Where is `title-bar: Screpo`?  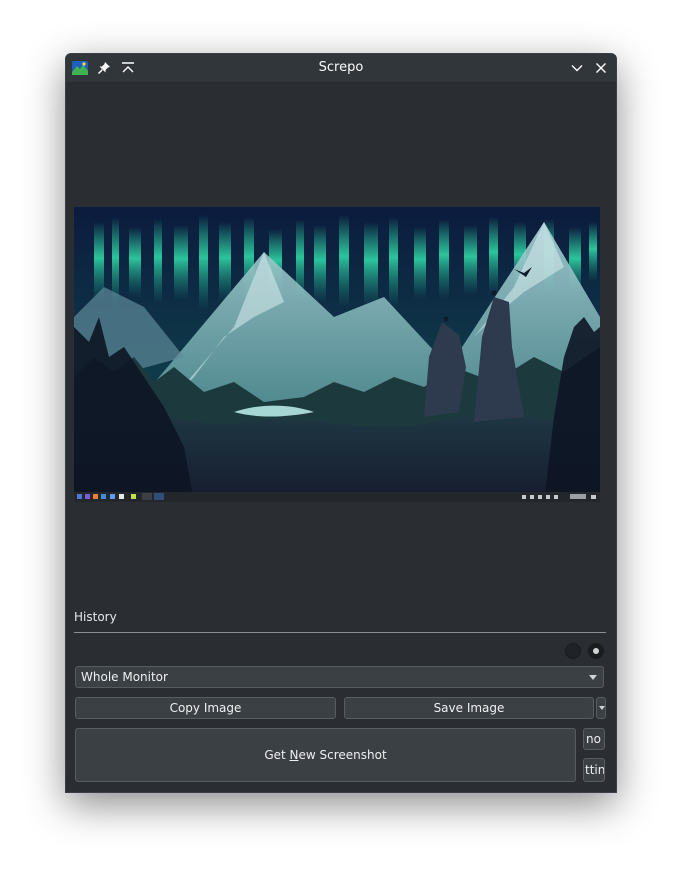
title-bar: Screpo is located at coordinates (341, 68).